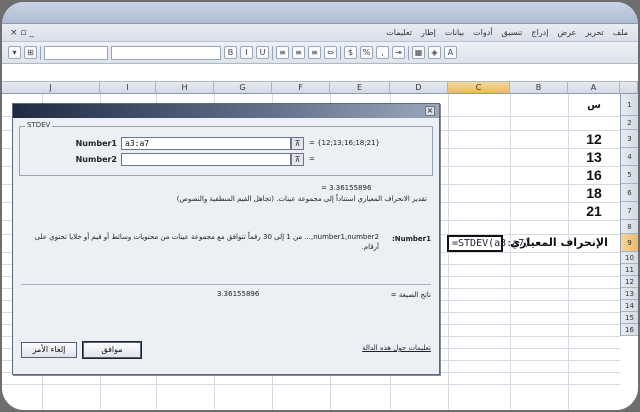 The width and height of the screenshot is (640, 412). I want to click on align-left-icon: ≡, so click(314, 52).